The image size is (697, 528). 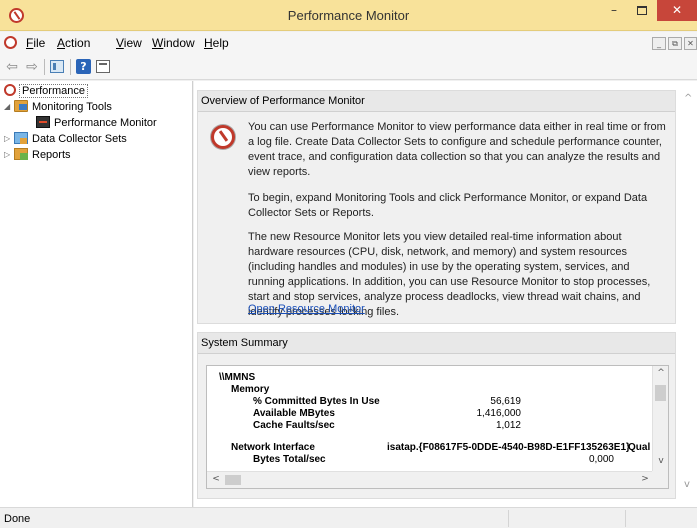 I want to click on monitoring-tools-icon, so click(x=21, y=106).